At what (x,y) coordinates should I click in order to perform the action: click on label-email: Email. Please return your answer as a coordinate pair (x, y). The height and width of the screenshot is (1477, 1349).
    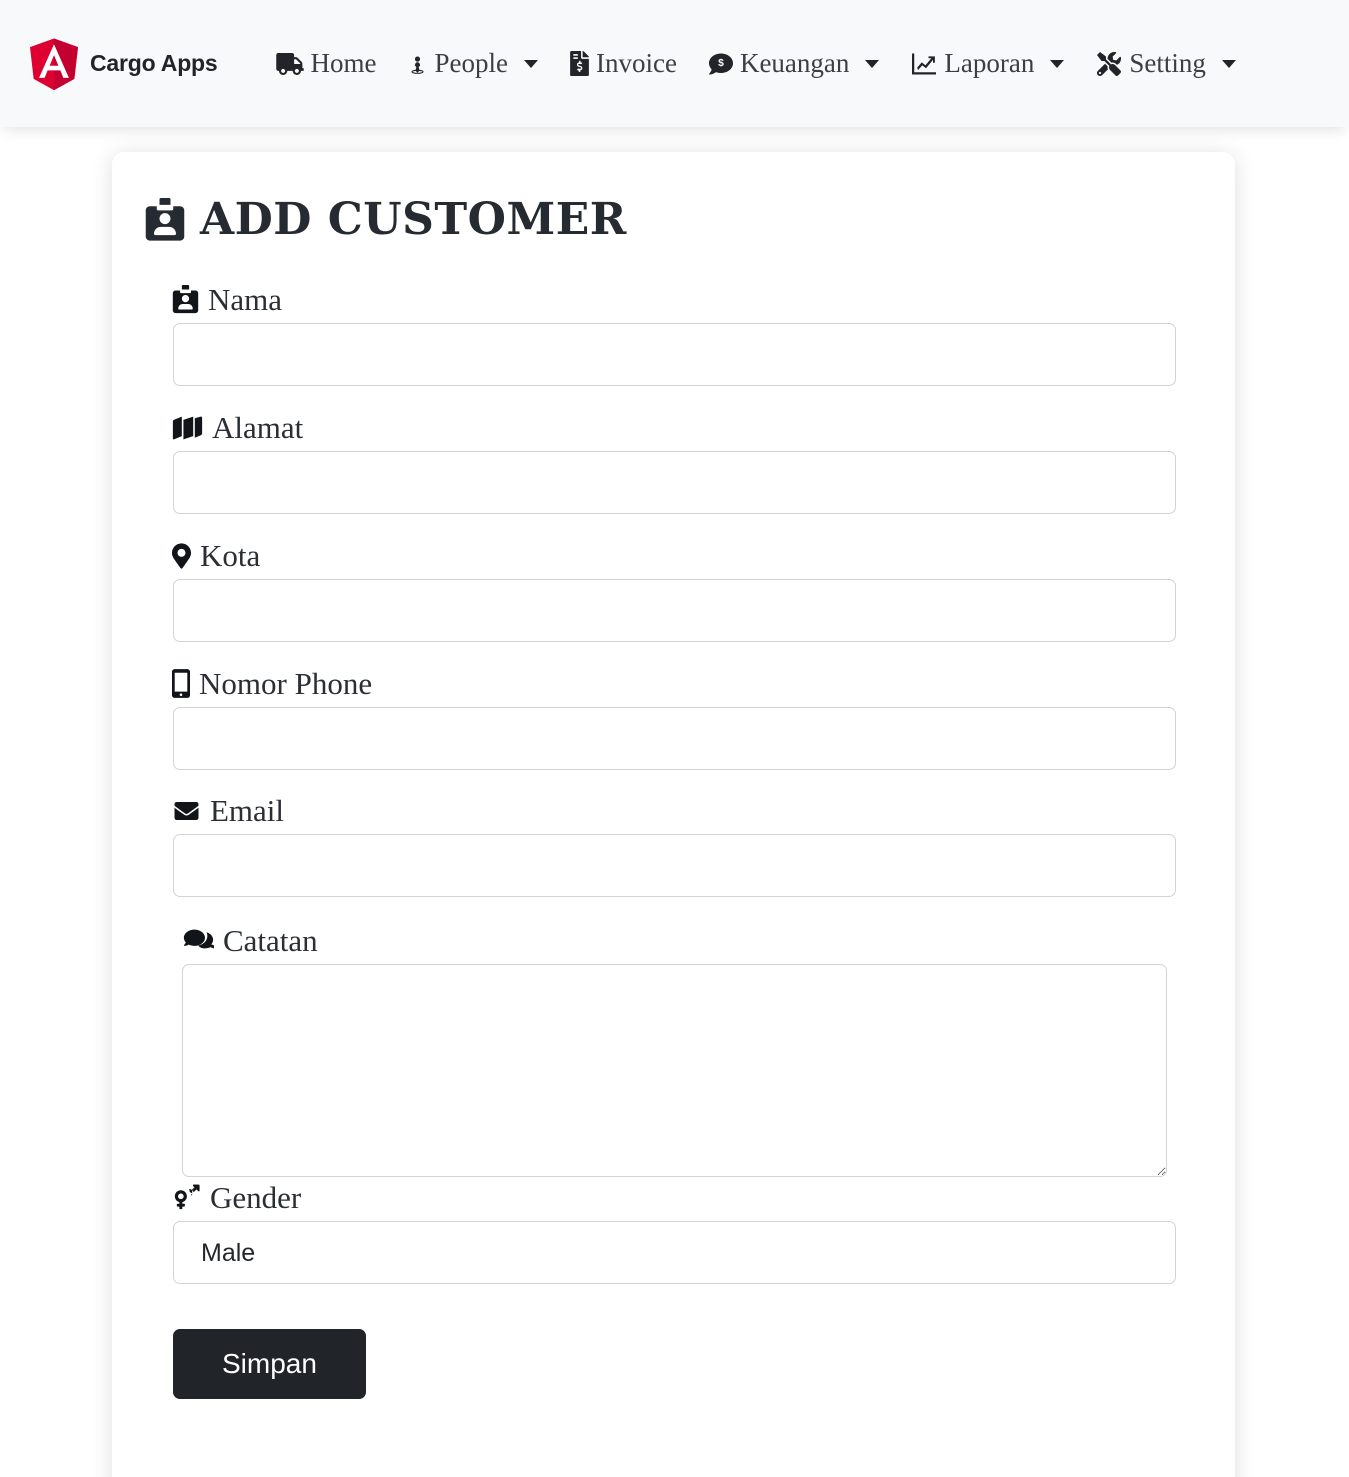
    Looking at the image, I should click on (703, 810).